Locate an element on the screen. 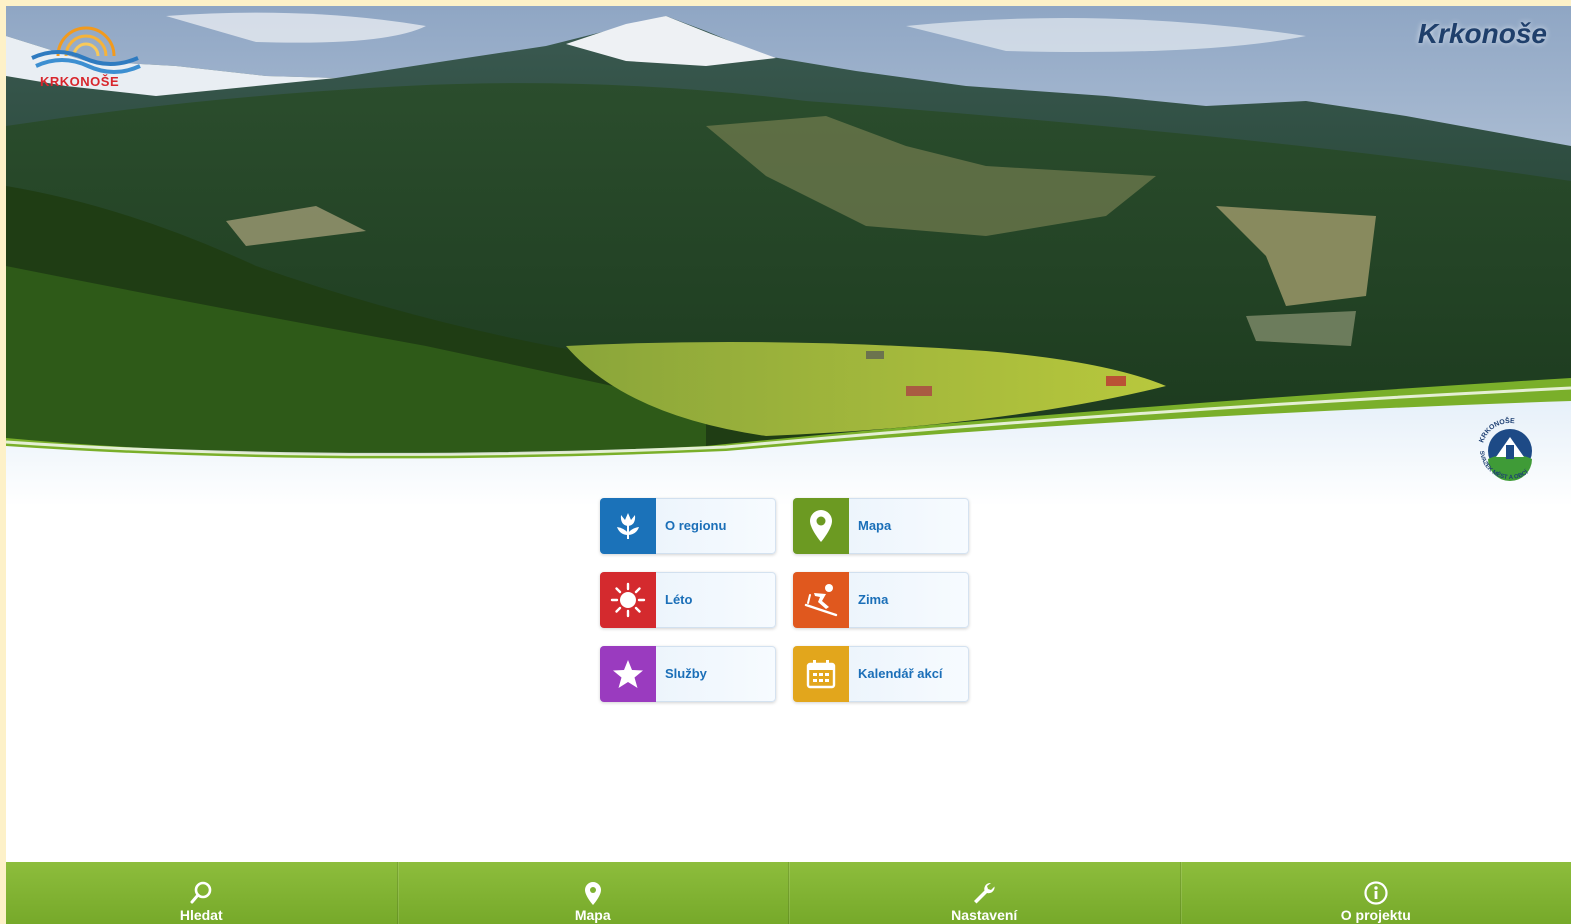 This screenshot has height=924, width=1571. tile-label: Zima is located at coordinates (873, 599).